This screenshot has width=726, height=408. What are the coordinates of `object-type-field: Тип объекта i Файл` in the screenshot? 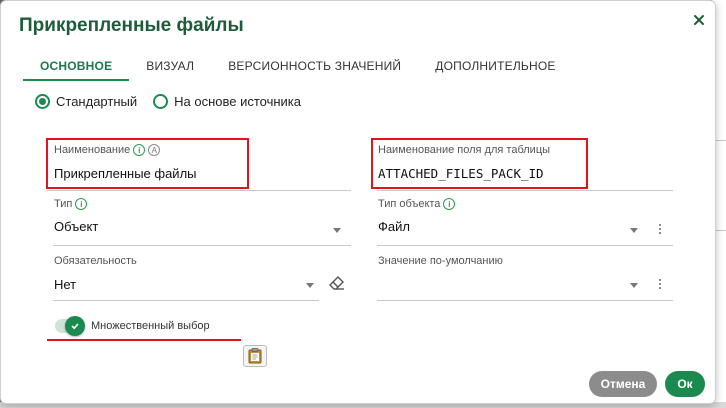 It's located at (513, 216).